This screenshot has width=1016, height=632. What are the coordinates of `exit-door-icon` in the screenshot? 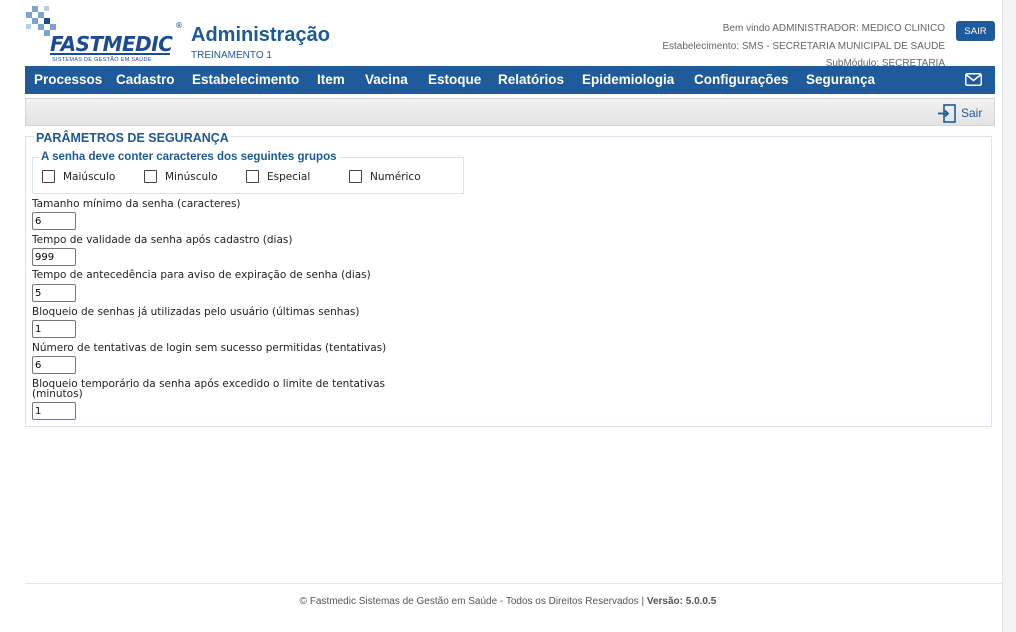 It's located at (947, 113).